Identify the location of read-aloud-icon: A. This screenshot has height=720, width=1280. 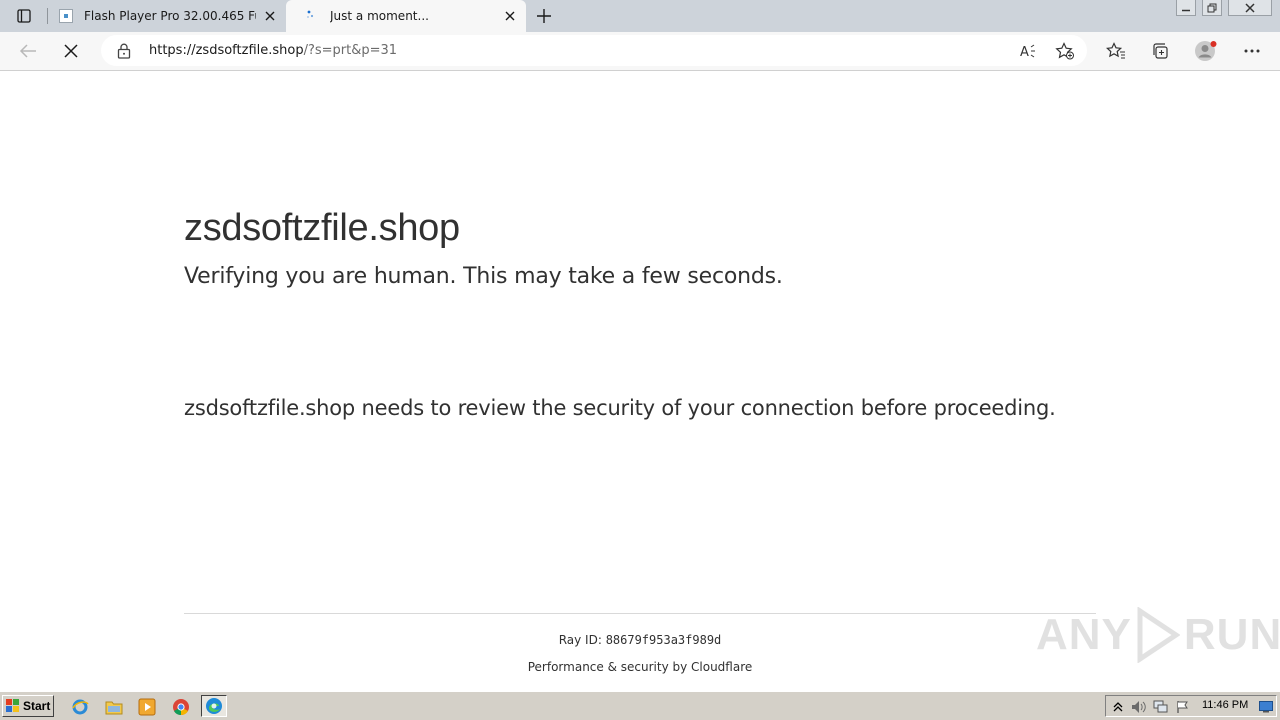
(1029, 51).